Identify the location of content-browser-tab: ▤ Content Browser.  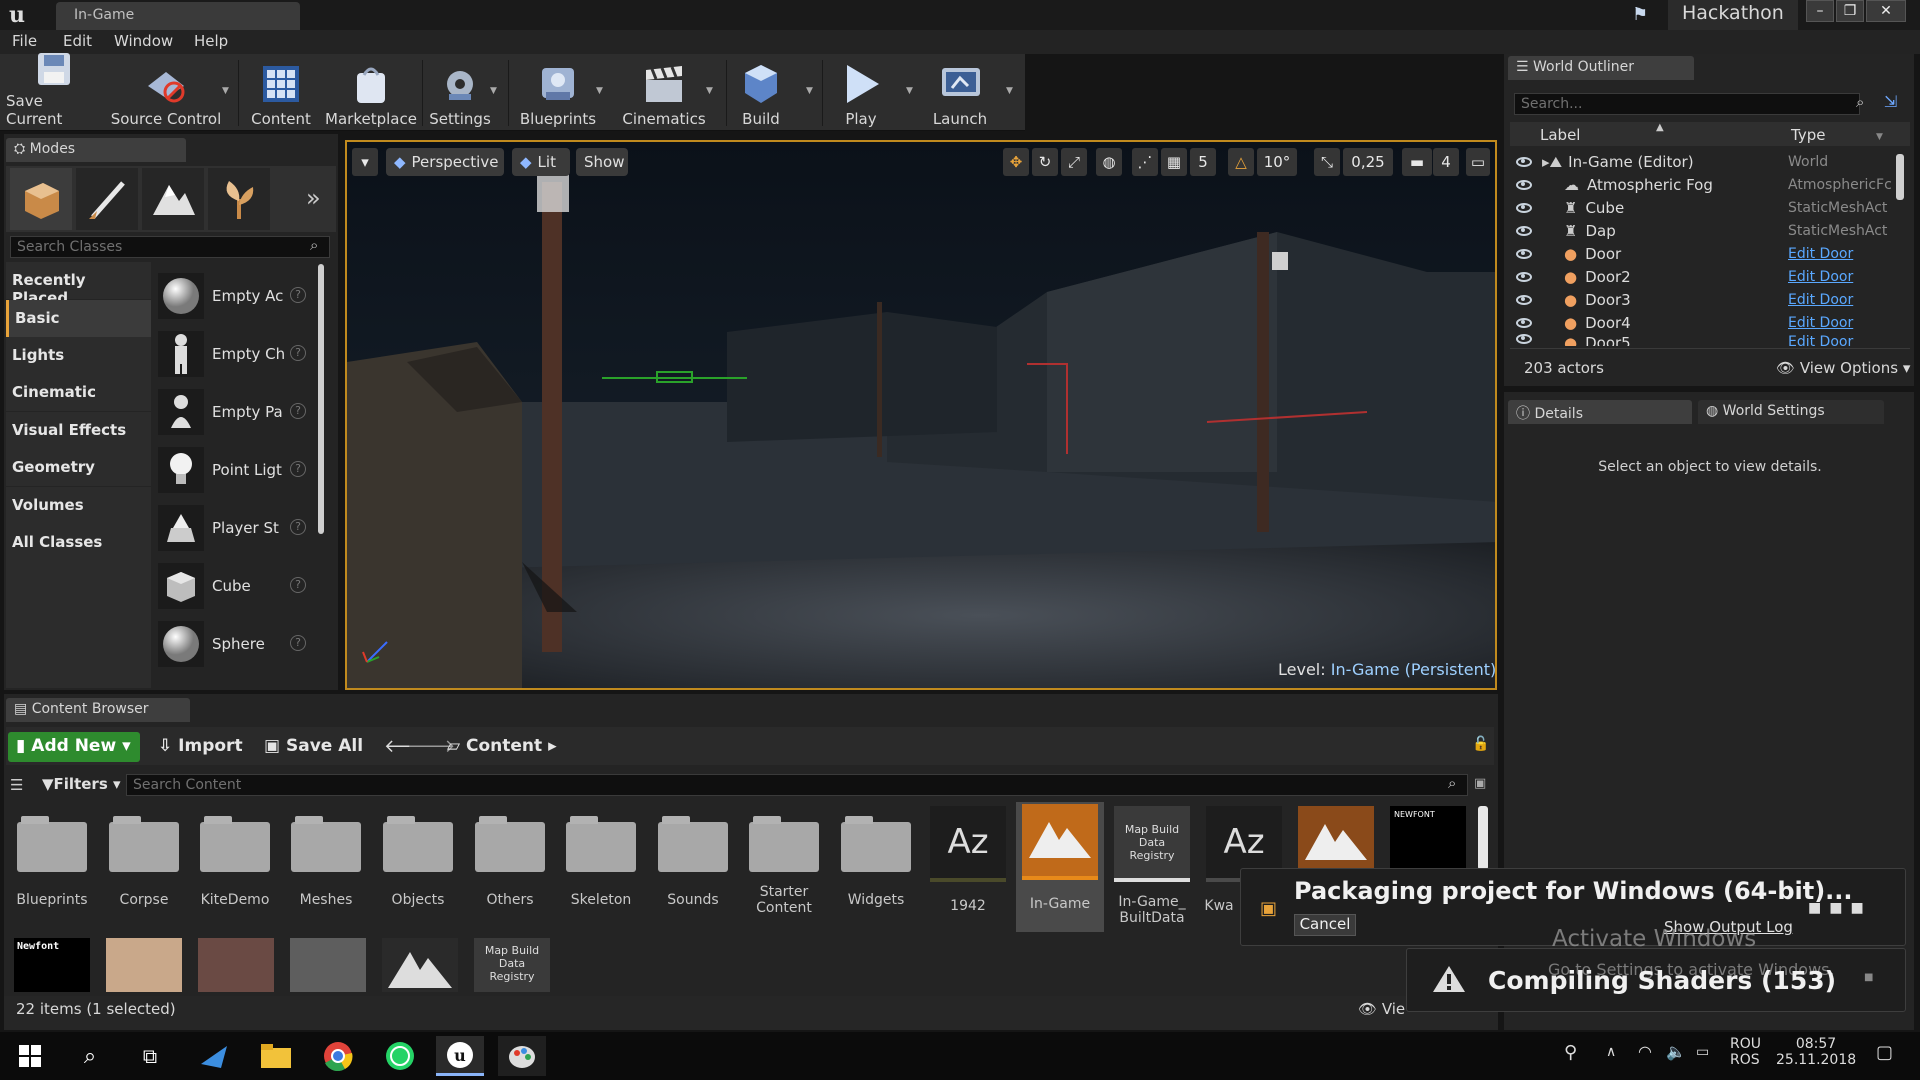
(98, 710).